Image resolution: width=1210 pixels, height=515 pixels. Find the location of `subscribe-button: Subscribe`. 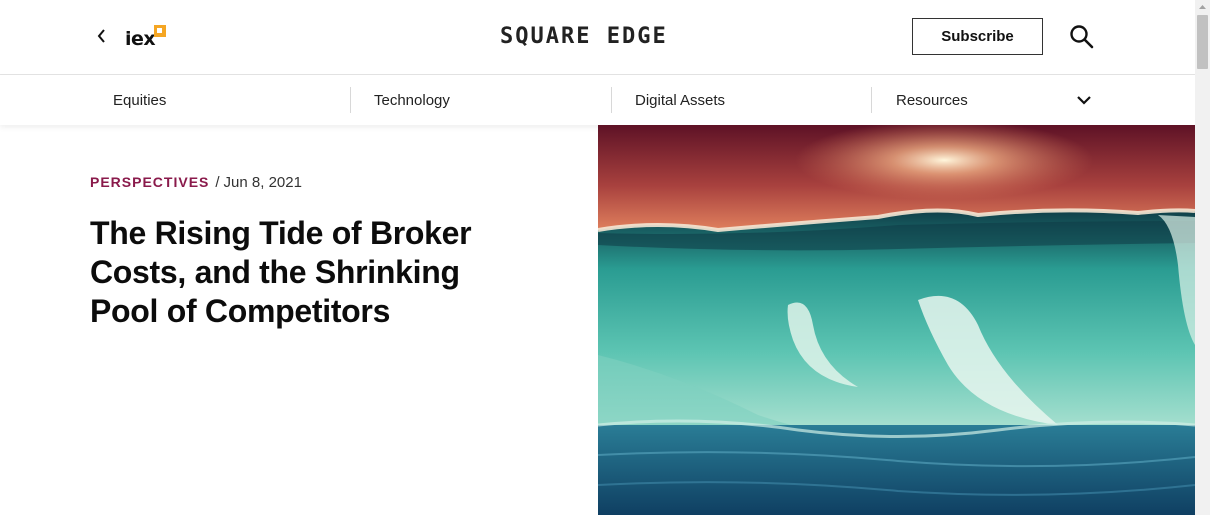

subscribe-button: Subscribe is located at coordinates (977, 36).